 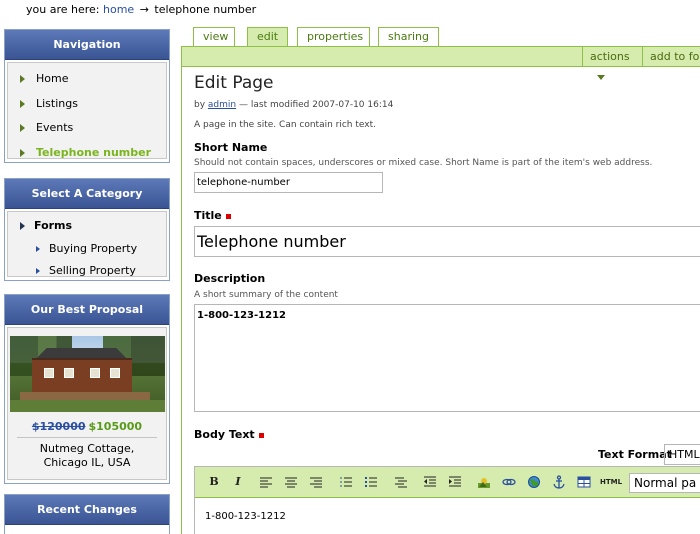 I want to click on category-header: Select A Category, so click(x=87, y=194).